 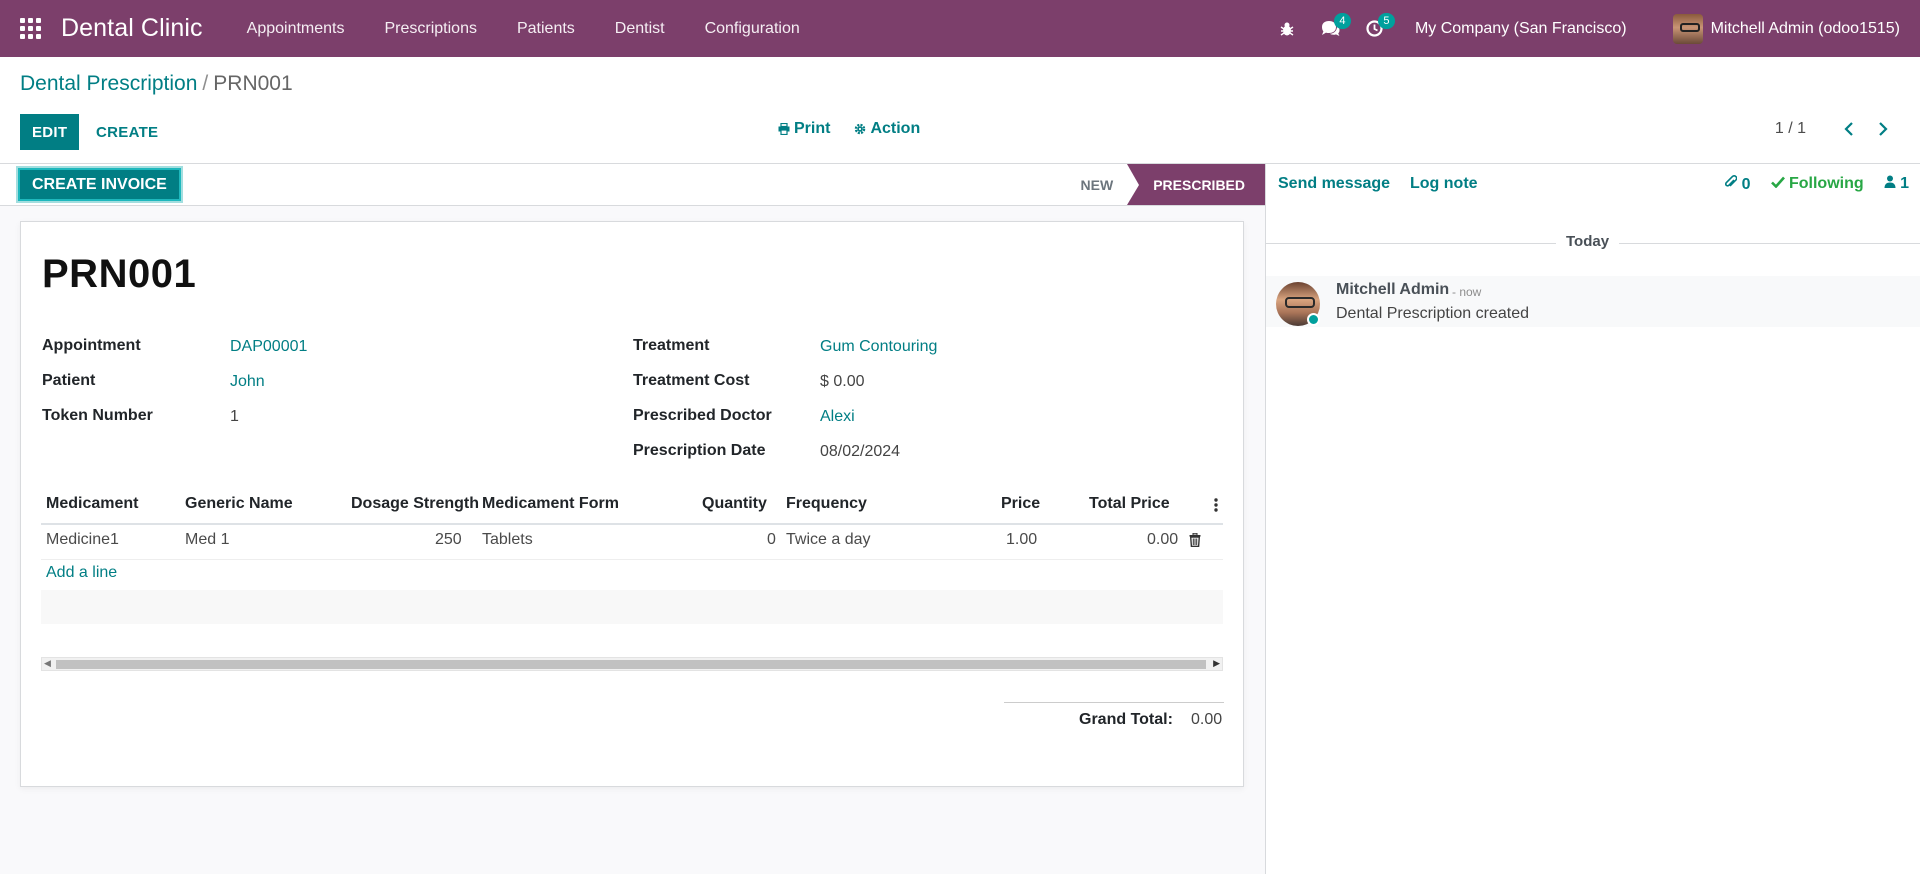 What do you see at coordinates (895, 128) in the screenshot?
I see `action-label: Action` at bounding box center [895, 128].